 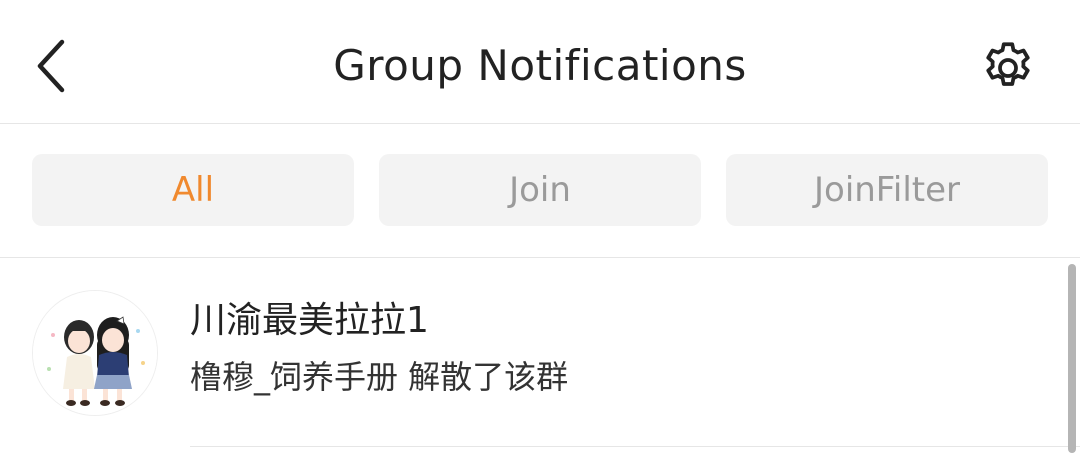 I want to click on group-avatar-illustration, so click(x=95, y=353).